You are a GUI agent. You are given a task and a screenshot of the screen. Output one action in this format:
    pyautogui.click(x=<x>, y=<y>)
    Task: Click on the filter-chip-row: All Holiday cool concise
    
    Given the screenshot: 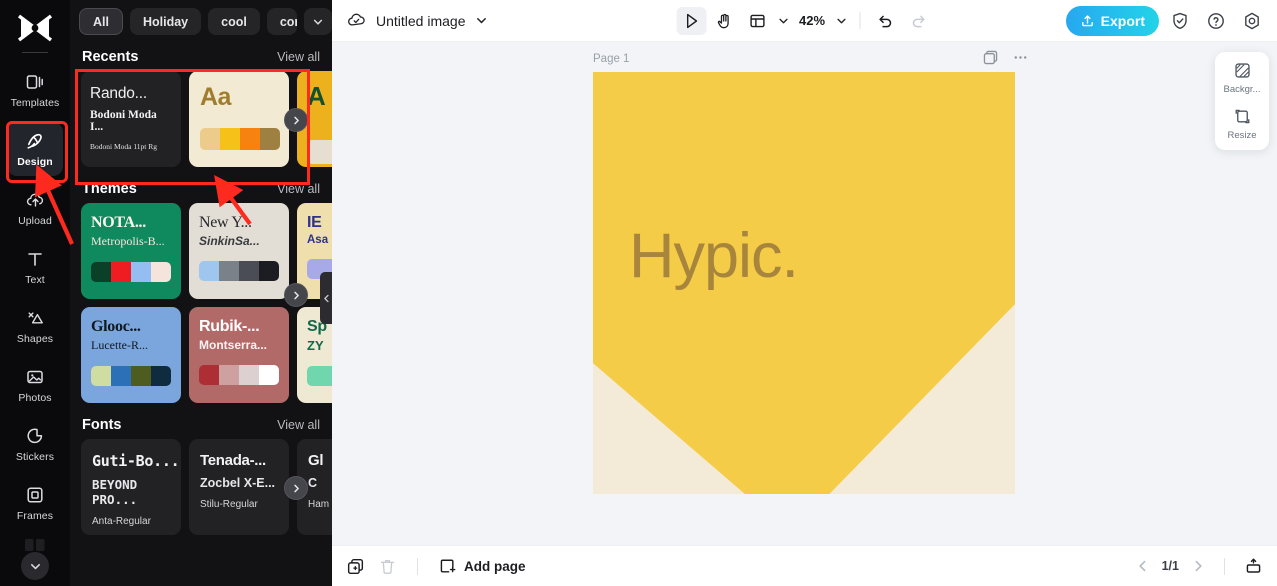 What is the action you would take?
    pyautogui.click(x=201, y=21)
    